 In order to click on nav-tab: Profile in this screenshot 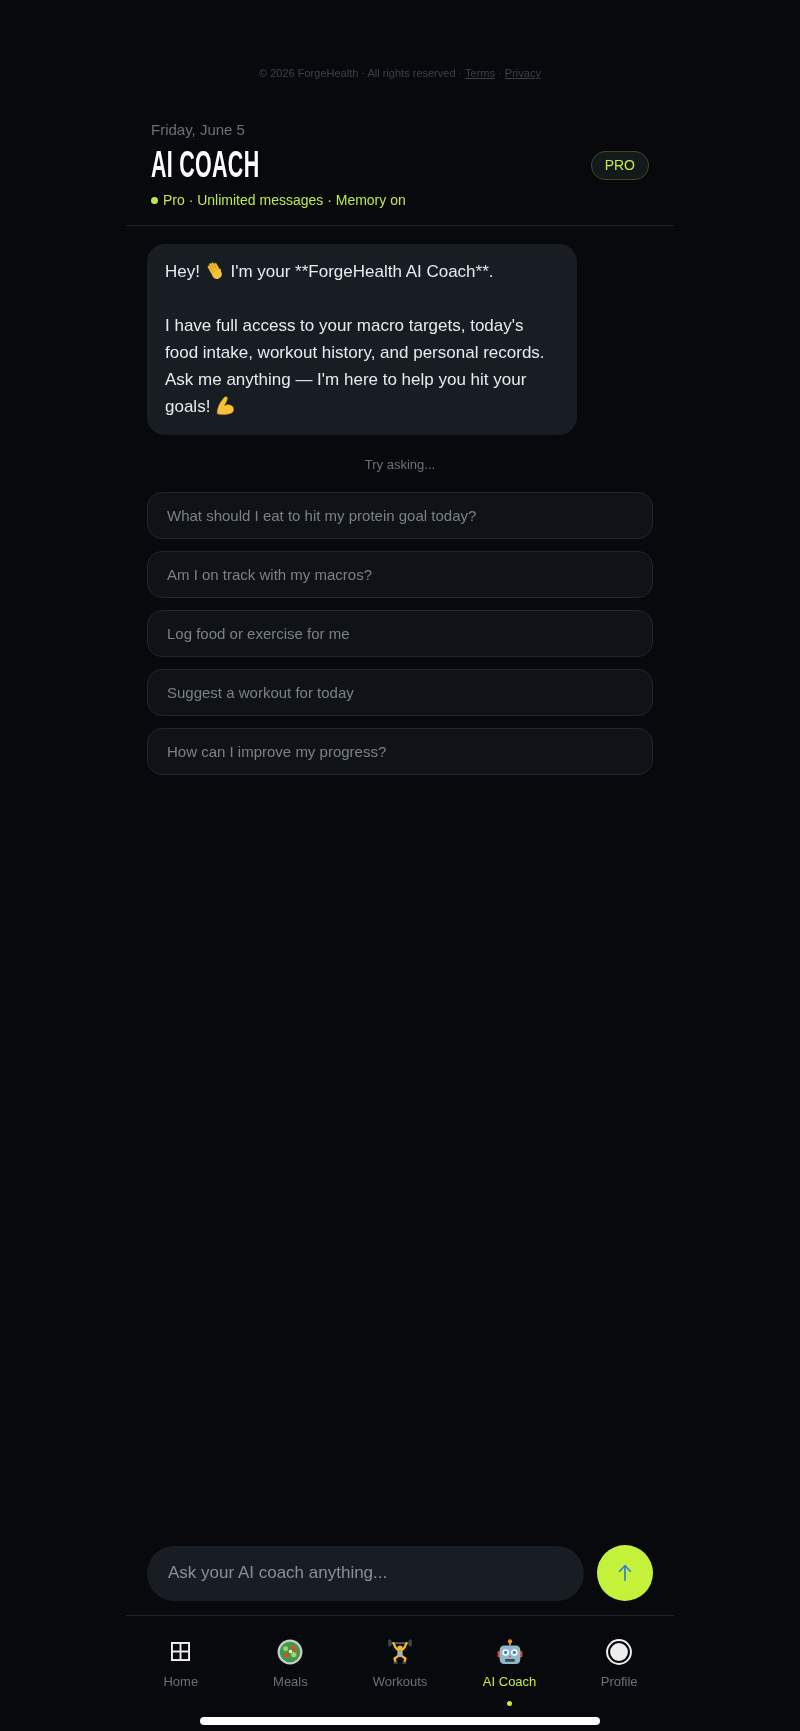, I will do `click(619, 1664)`.